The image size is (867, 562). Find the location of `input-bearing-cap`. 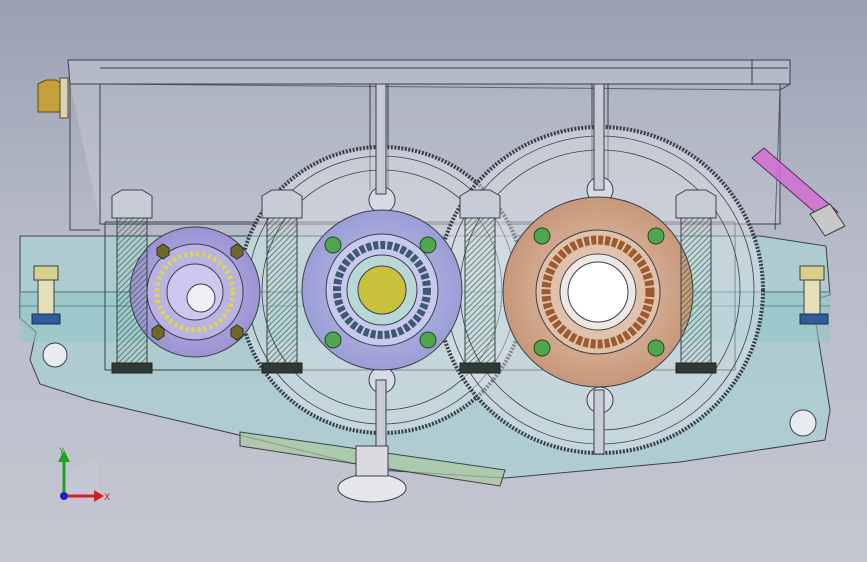

input-bearing-cap is located at coordinates (195, 292).